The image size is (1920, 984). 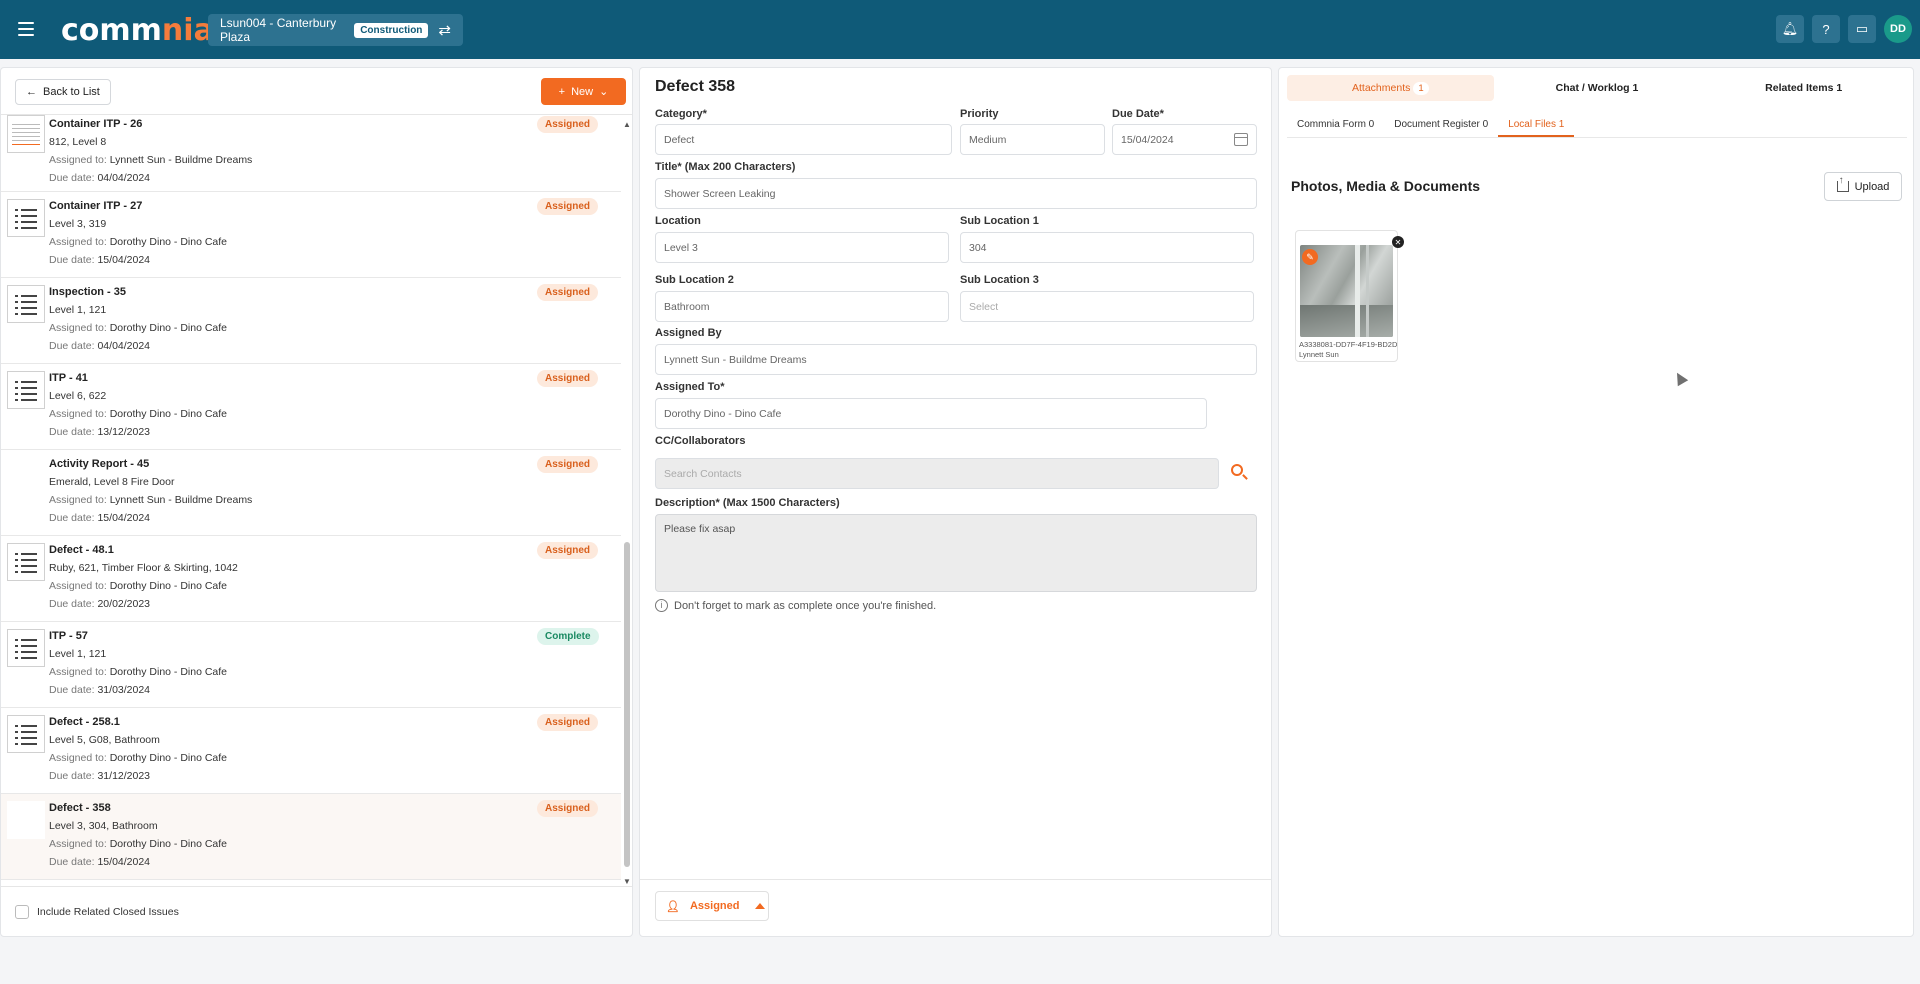 What do you see at coordinates (88, 292) in the screenshot?
I see `item-title: Inspection - 35` at bounding box center [88, 292].